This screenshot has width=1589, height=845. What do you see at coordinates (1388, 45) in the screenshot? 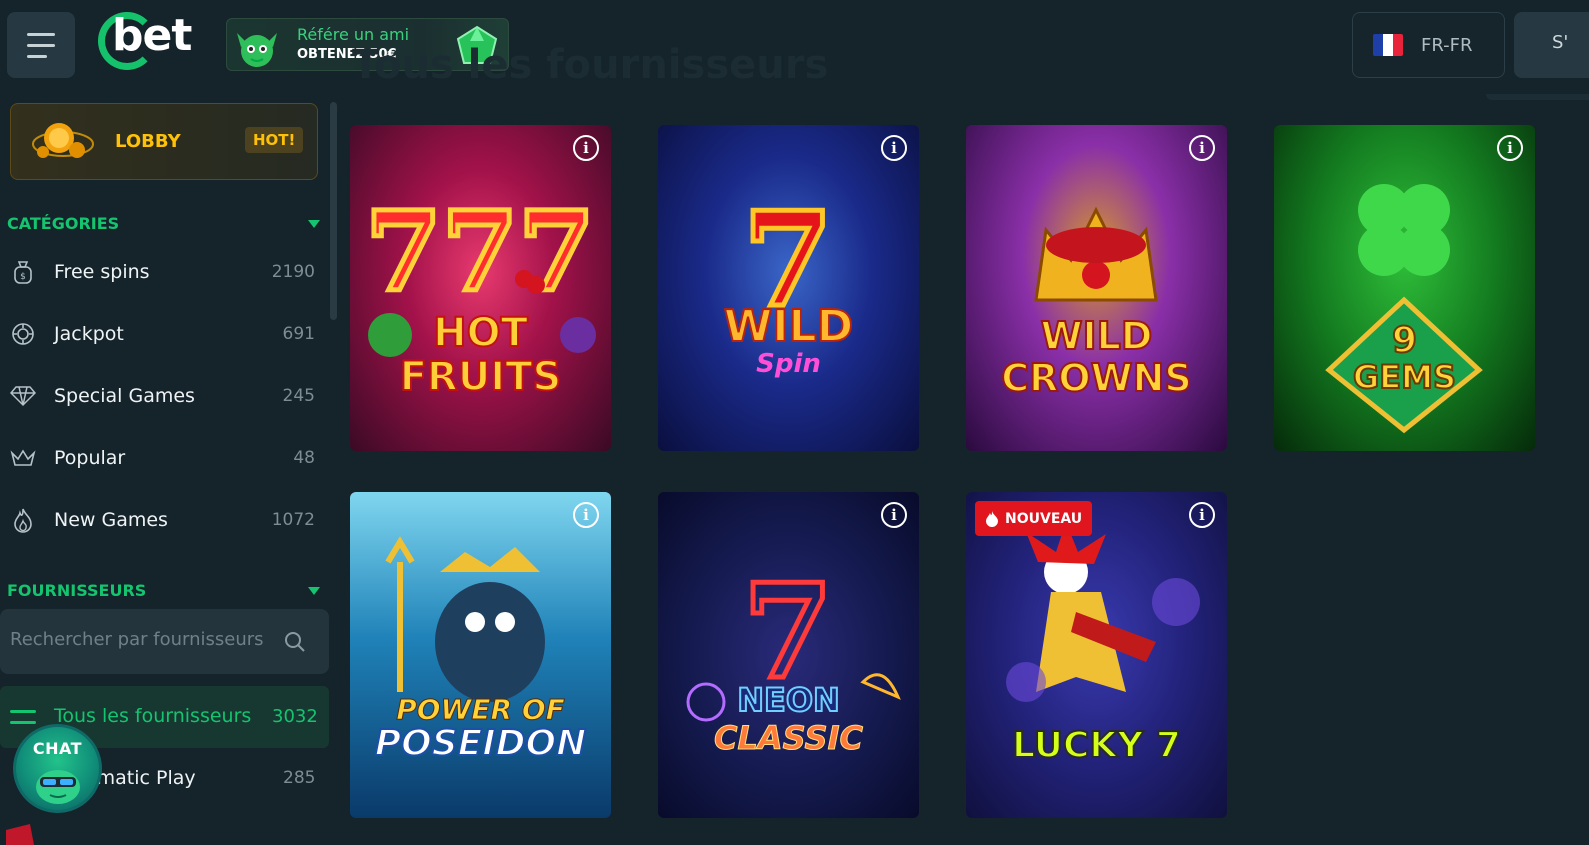
I see `france-flag-icon` at bounding box center [1388, 45].